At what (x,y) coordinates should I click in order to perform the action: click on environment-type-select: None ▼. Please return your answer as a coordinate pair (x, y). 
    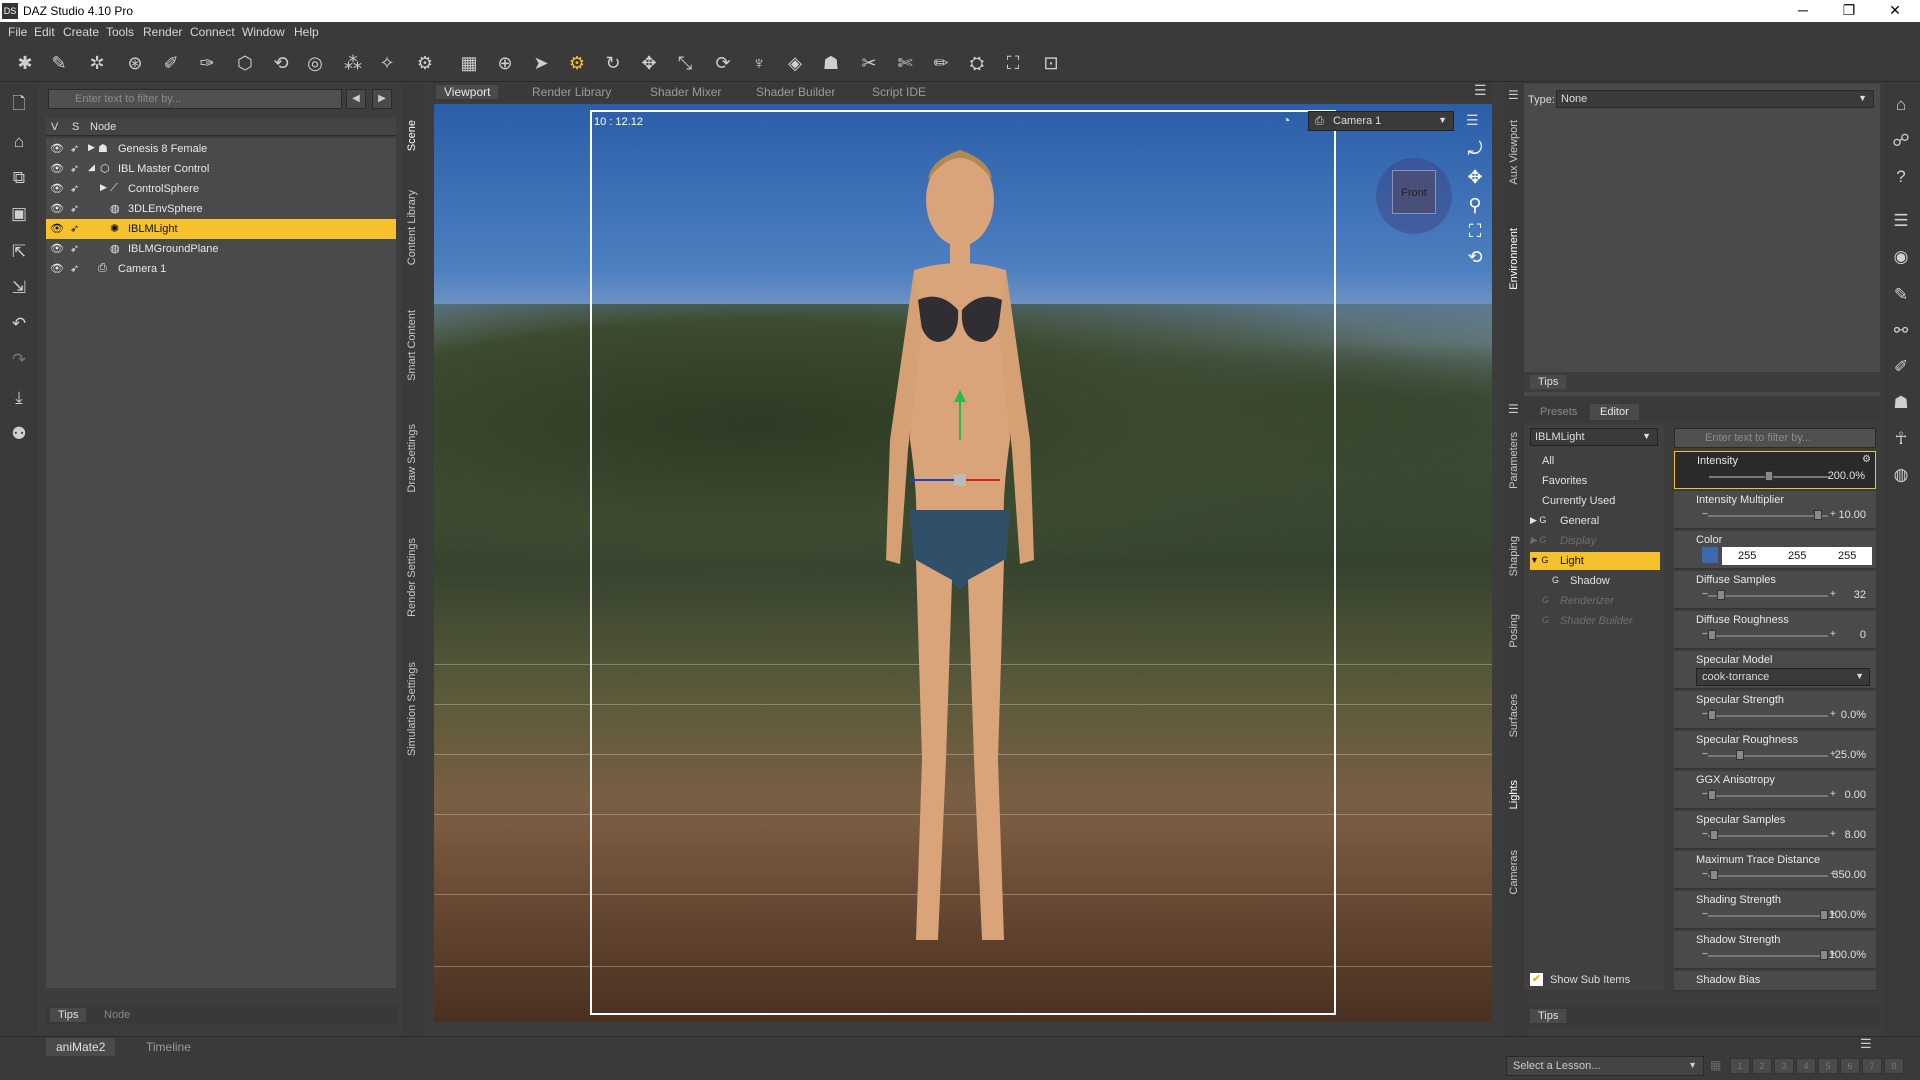
    Looking at the image, I should click on (1715, 99).